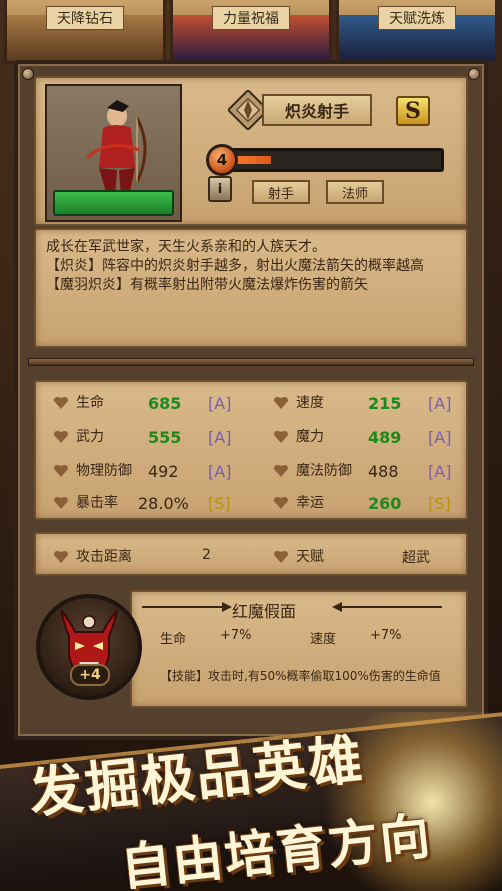 This screenshot has width=502, height=891. Describe the element at coordinates (385, 437) in the screenshot. I see `stat-value: 489` at that location.